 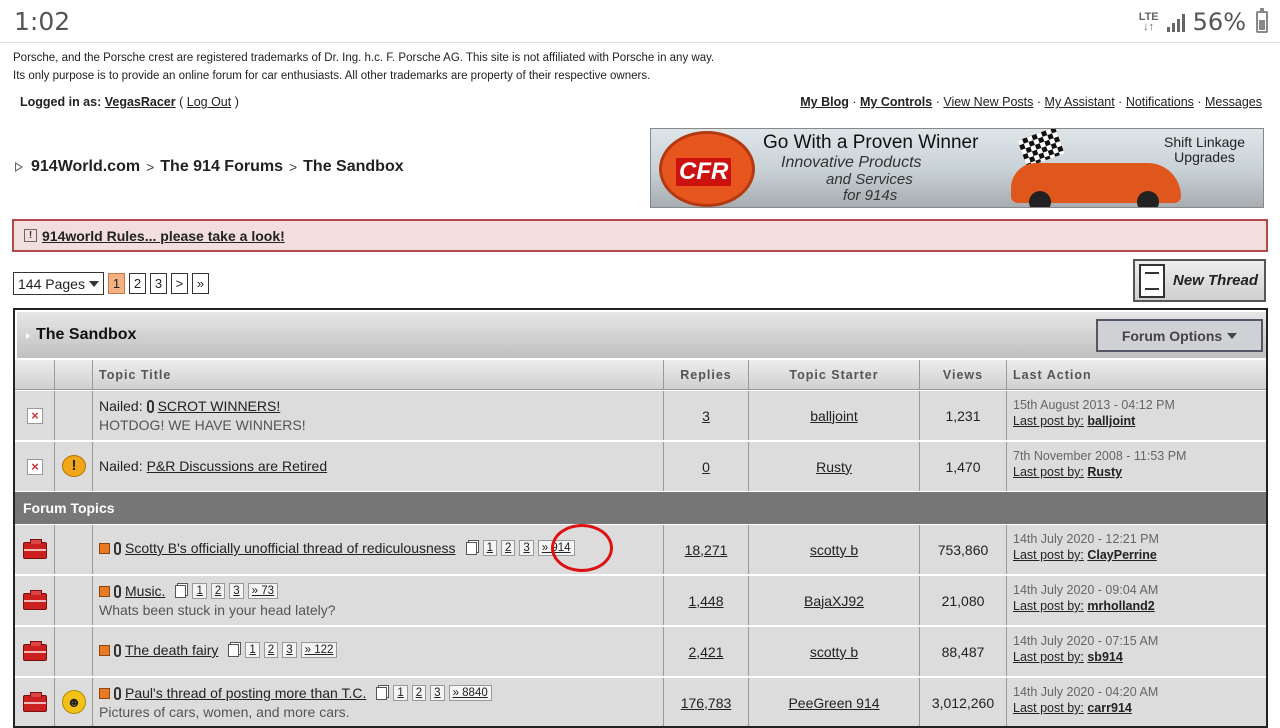 I want to click on logout-link: Log Out, so click(x=209, y=102).